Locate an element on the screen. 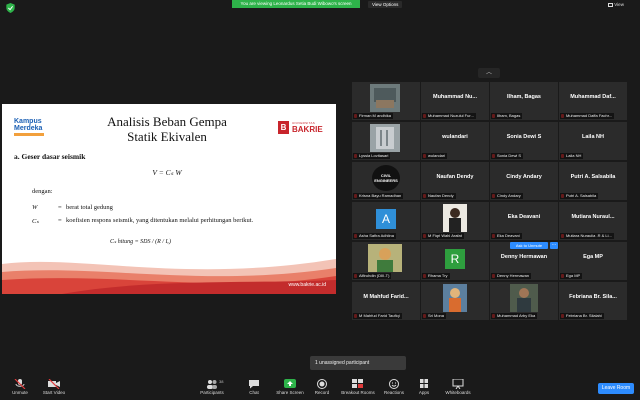  participant-name-label: Putri A. Salsabila is located at coordinates (579, 196).